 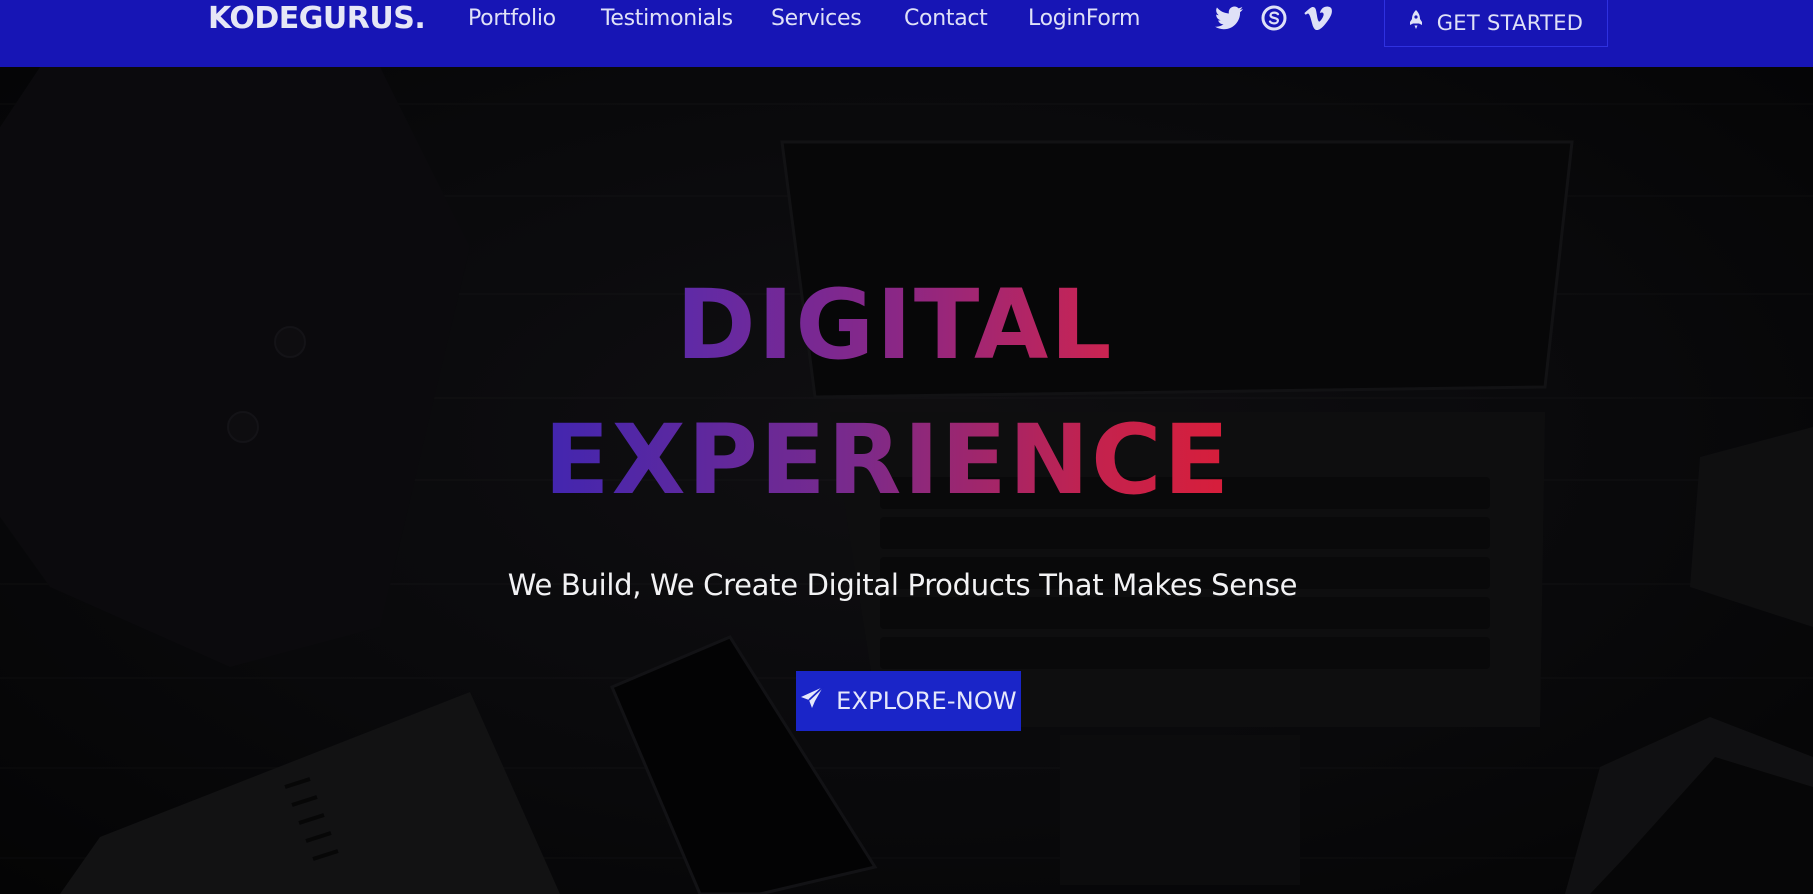 I want to click on twitter-icon, so click(x=1229, y=18).